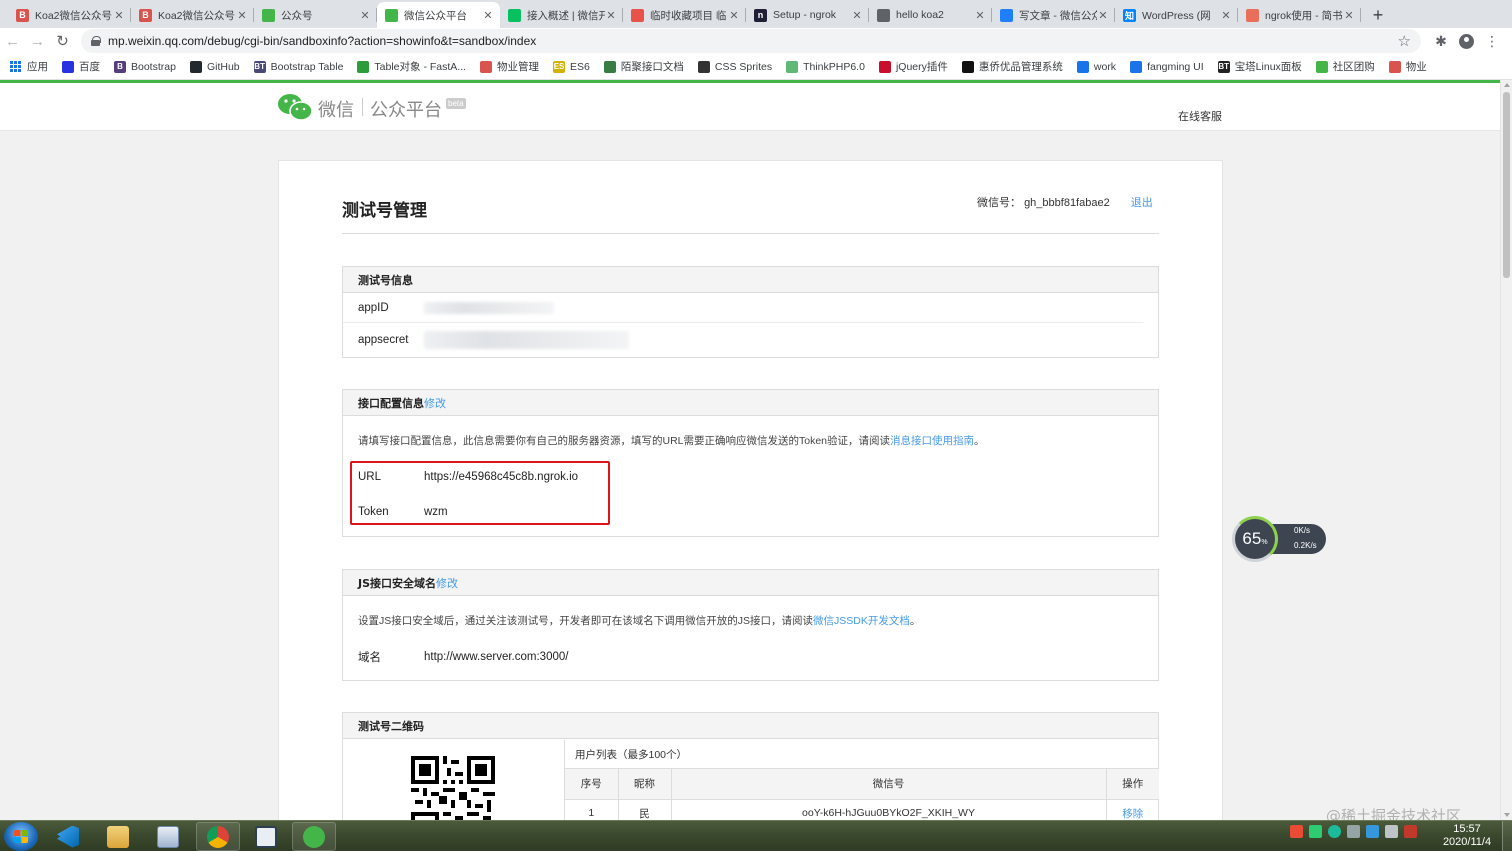  What do you see at coordinates (684, 15) in the screenshot?
I see `browser-tab: 临时收藏项目 临 ✕` at bounding box center [684, 15].